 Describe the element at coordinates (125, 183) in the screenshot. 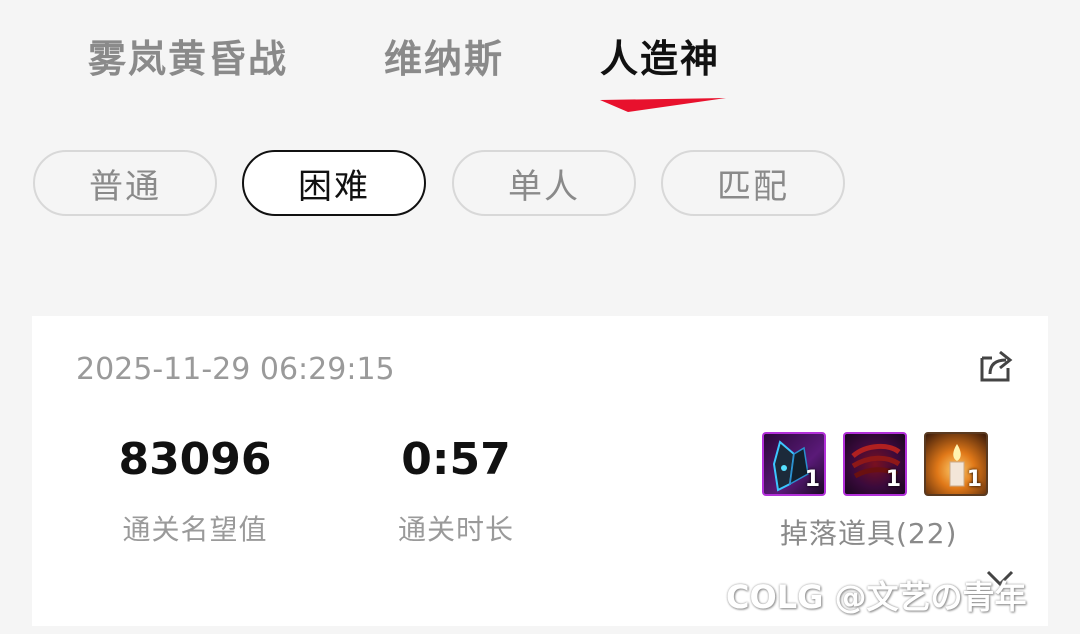

I see `difficulty-normal-chip: 普通` at that location.